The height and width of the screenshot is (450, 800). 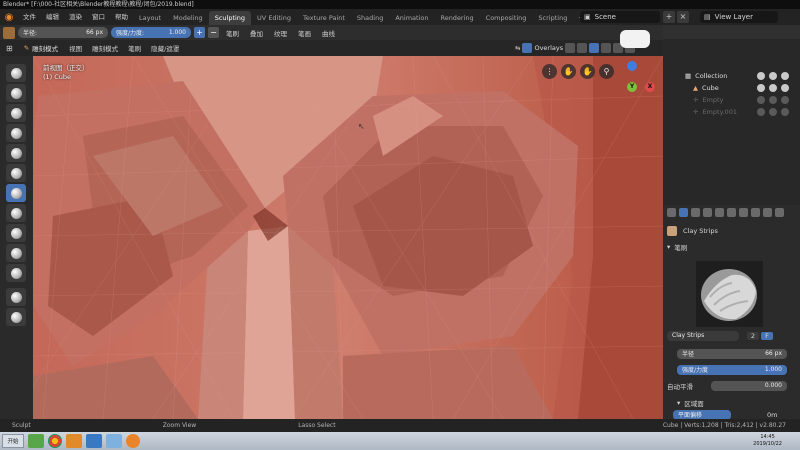 What do you see at coordinates (16, 253) in the screenshot?
I see `smooth-tool-button` at bounding box center [16, 253].